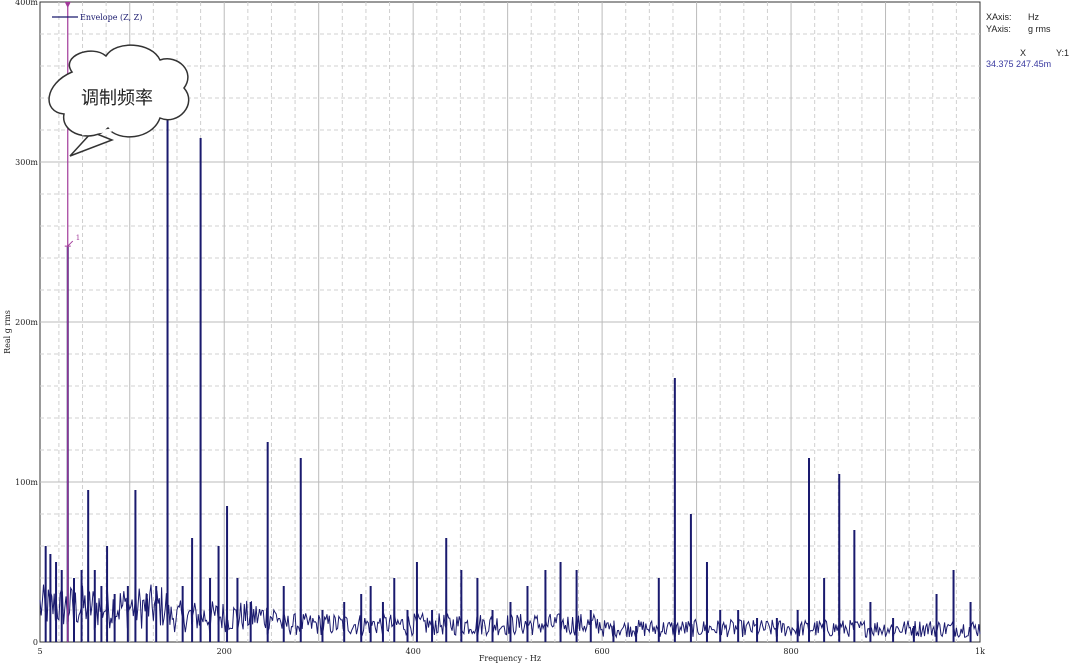  I want to click on y-tick-label: 400m, so click(26, 3).